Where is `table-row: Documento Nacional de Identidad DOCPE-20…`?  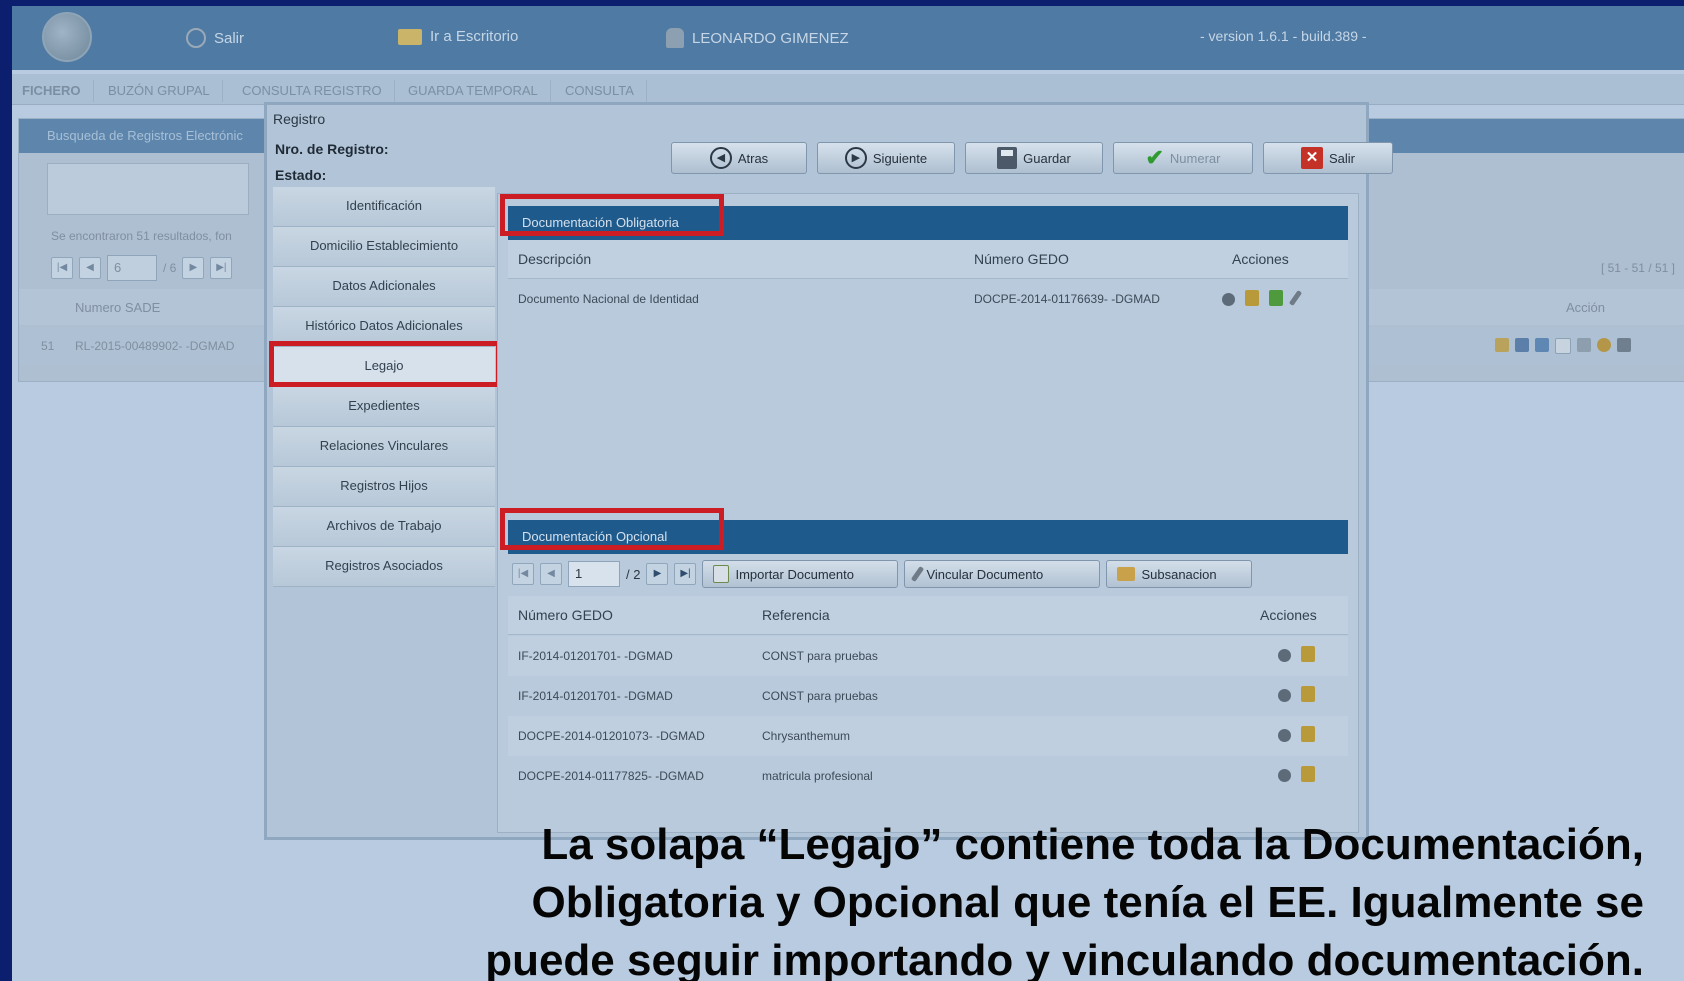
table-row: Documento Nacional de Identidad DOCPE-20… is located at coordinates (928, 300).